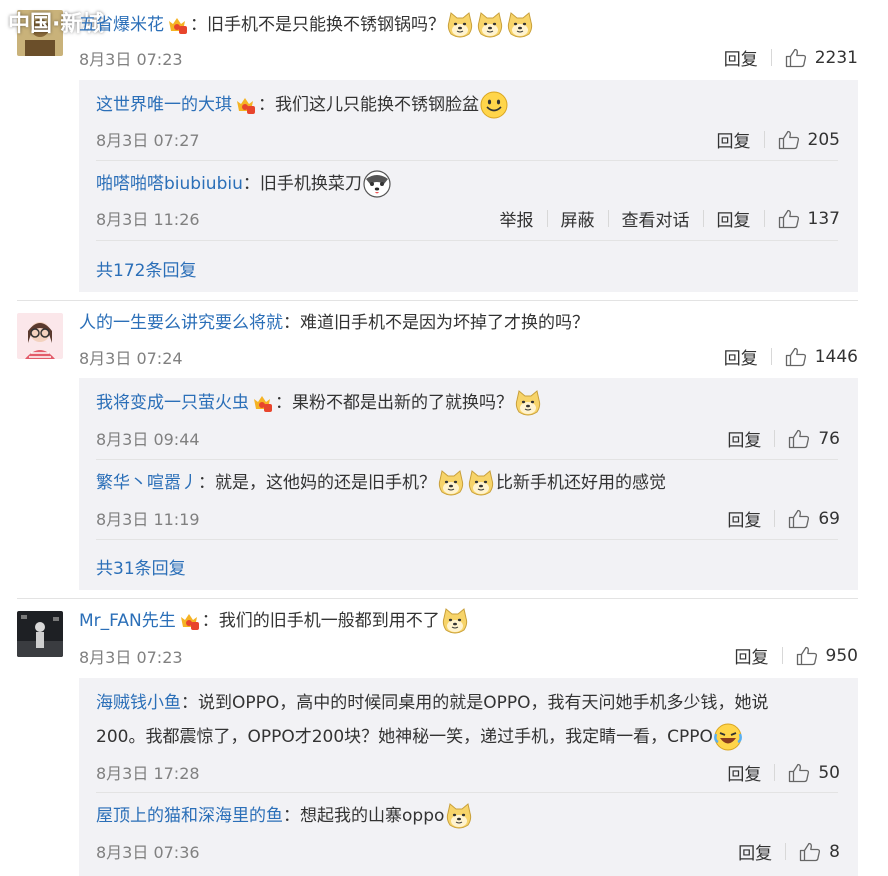  I want to click on like-count: 1446, so click(836, 356).